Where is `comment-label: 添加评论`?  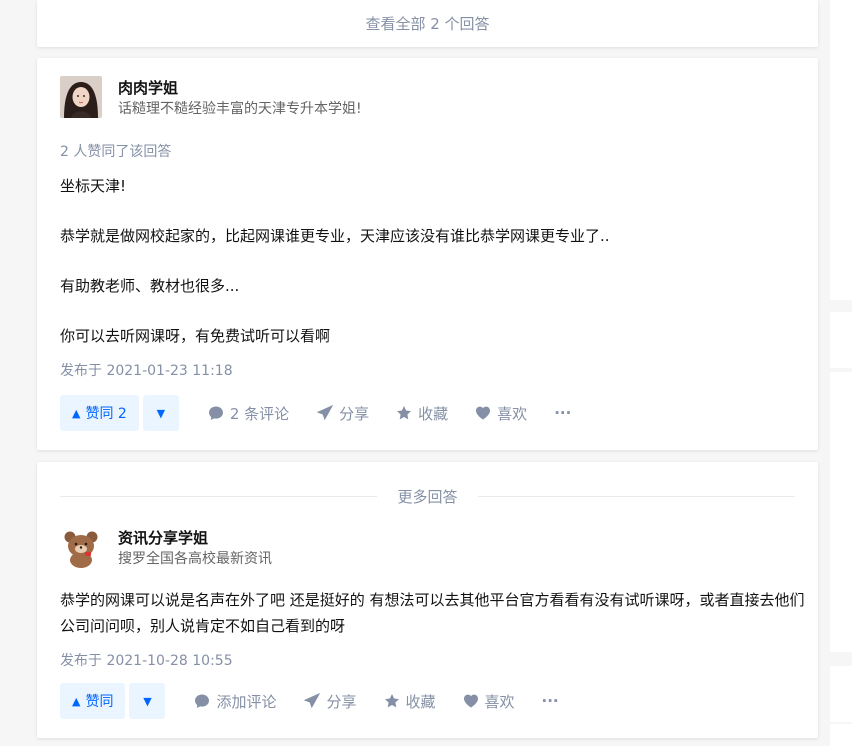 comment-label: 添加评论 is located at coordinates (246, 701).